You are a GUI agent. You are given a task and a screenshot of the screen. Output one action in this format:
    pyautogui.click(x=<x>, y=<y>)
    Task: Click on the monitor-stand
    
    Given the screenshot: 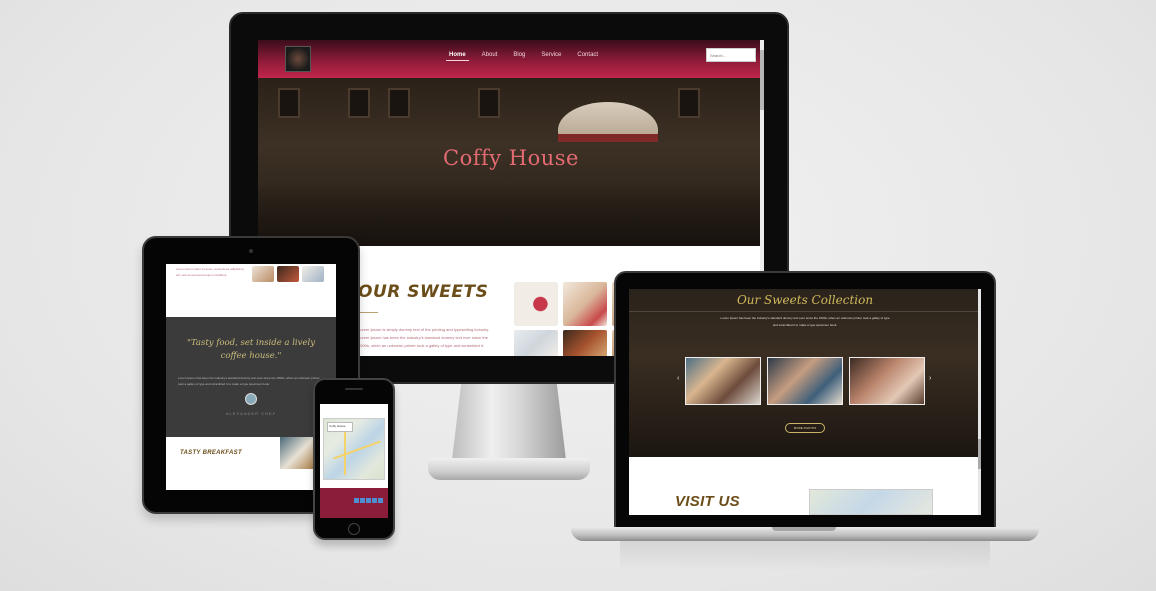 What is the action you would take?
    pyautogui.click(x=509, y=422)
    